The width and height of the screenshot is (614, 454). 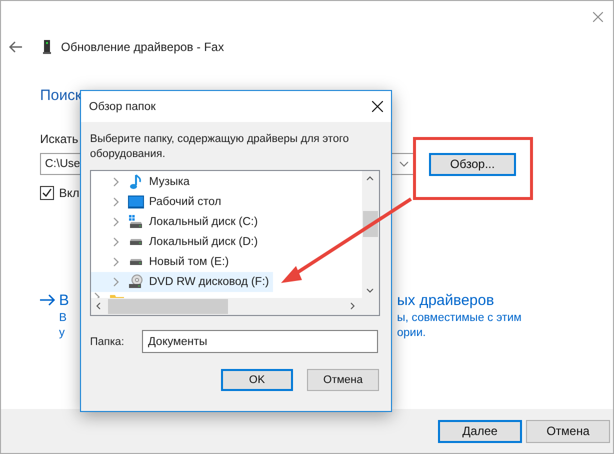 What do you see at coordinates (63, 318) in the screenshot?
I see `link-description: В` at bounding box center [63, 318].